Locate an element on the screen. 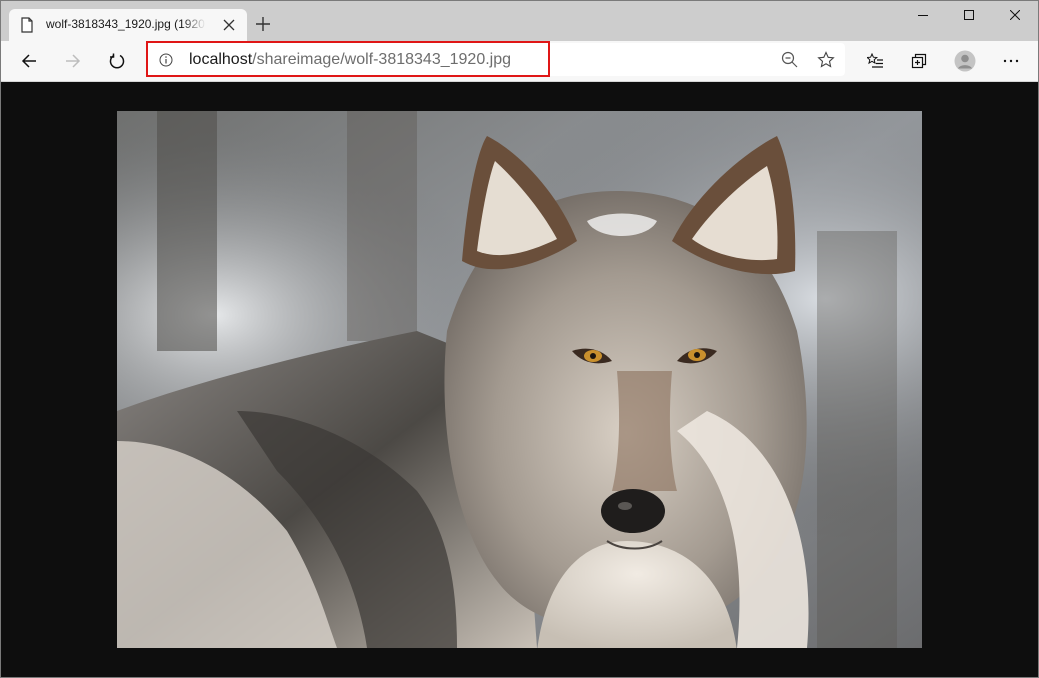  forward-button is located at coordinates (73, 61).